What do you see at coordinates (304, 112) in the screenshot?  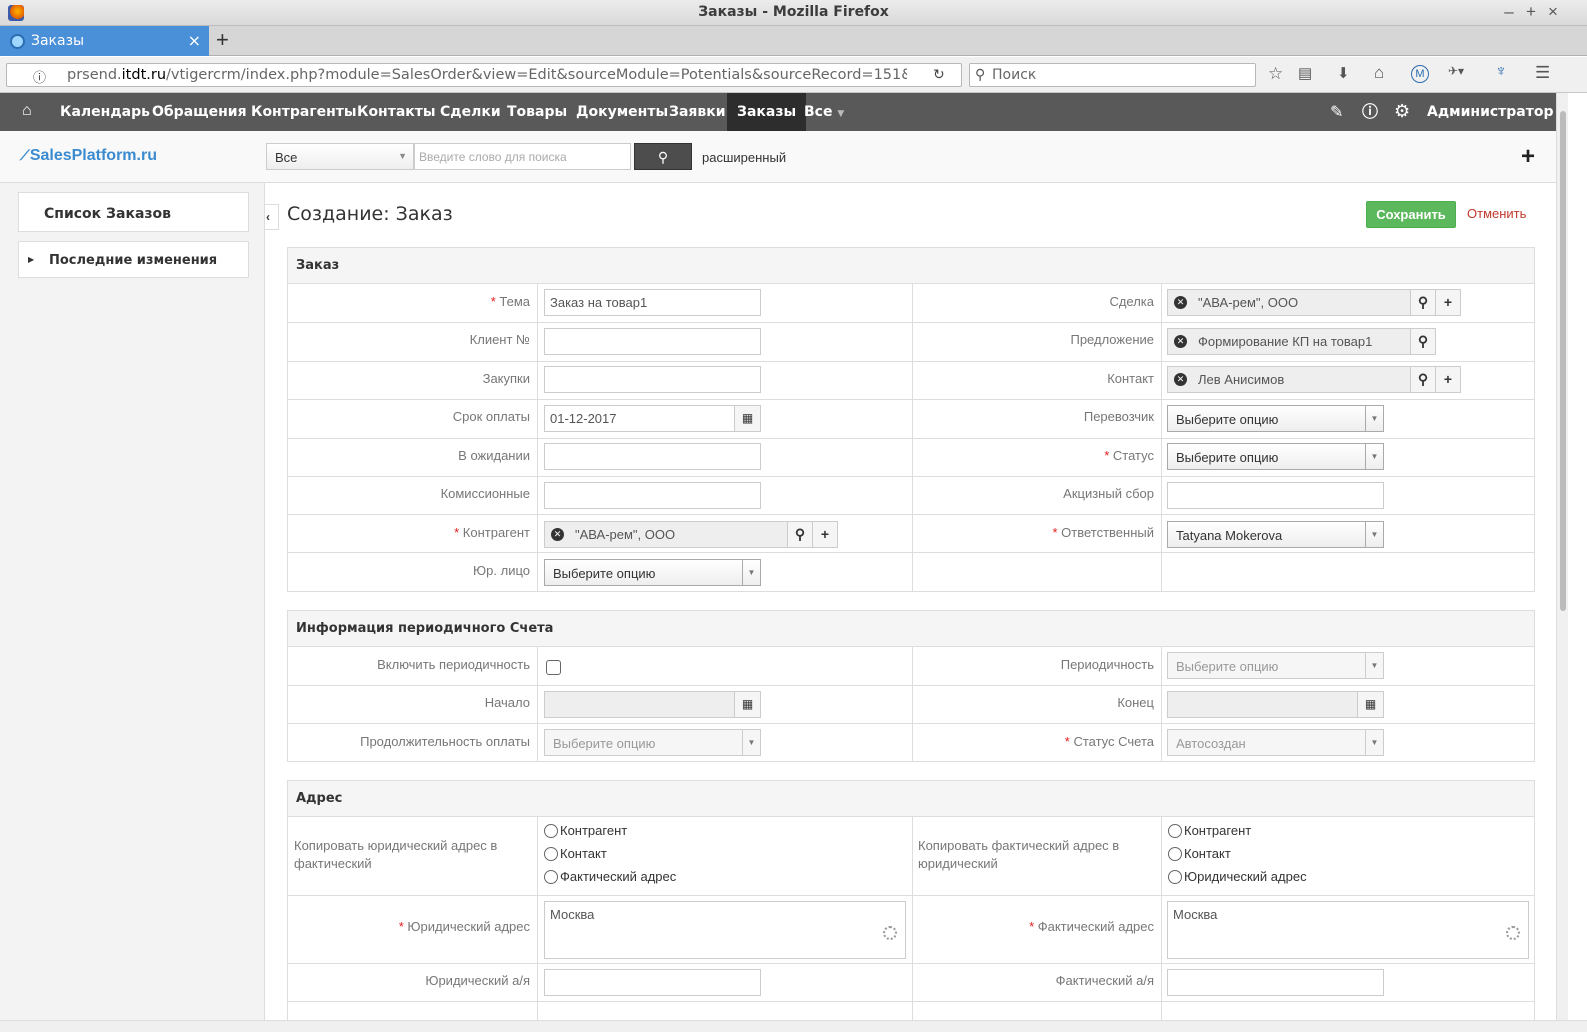 I see `menu-accounts: Контрагенты` at bounding box center [304, 112].